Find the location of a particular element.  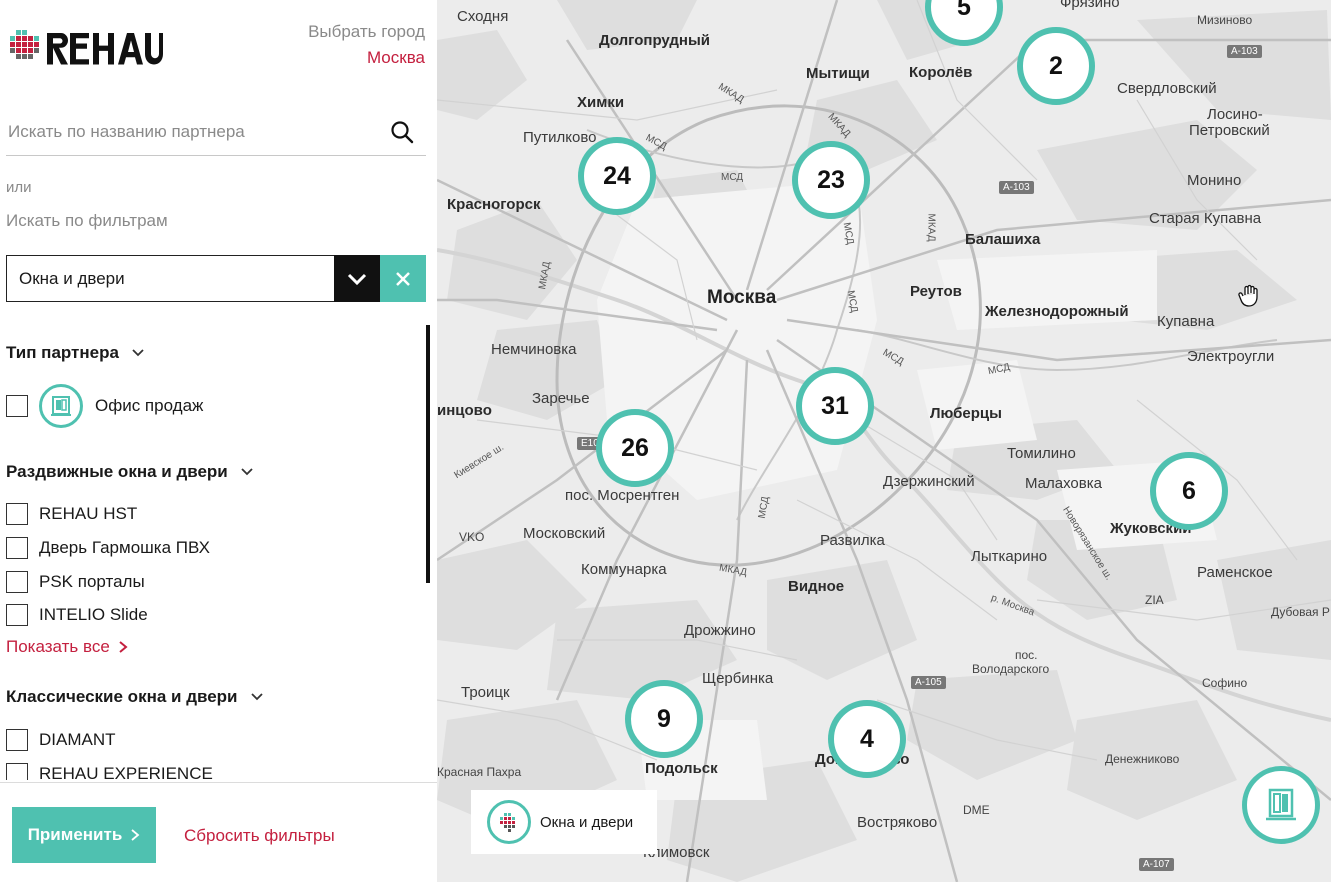

partner-cluster: 24 is located at coordinates (617, 176).